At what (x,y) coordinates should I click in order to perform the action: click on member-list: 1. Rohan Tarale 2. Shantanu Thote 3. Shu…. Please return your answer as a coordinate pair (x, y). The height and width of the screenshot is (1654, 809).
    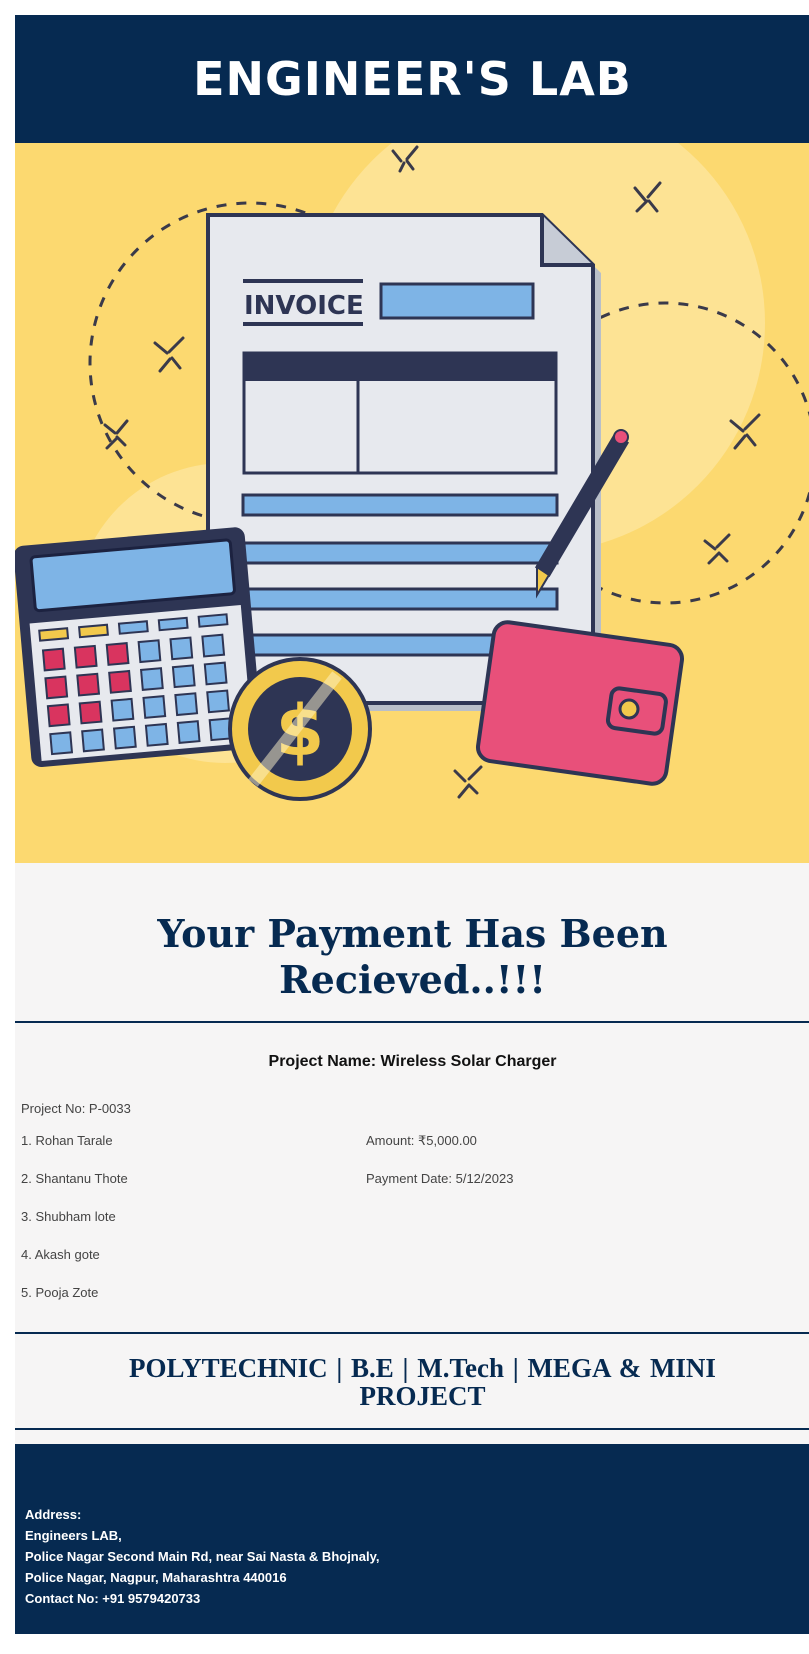
    Looking at the image, I should click on (190, 1217).